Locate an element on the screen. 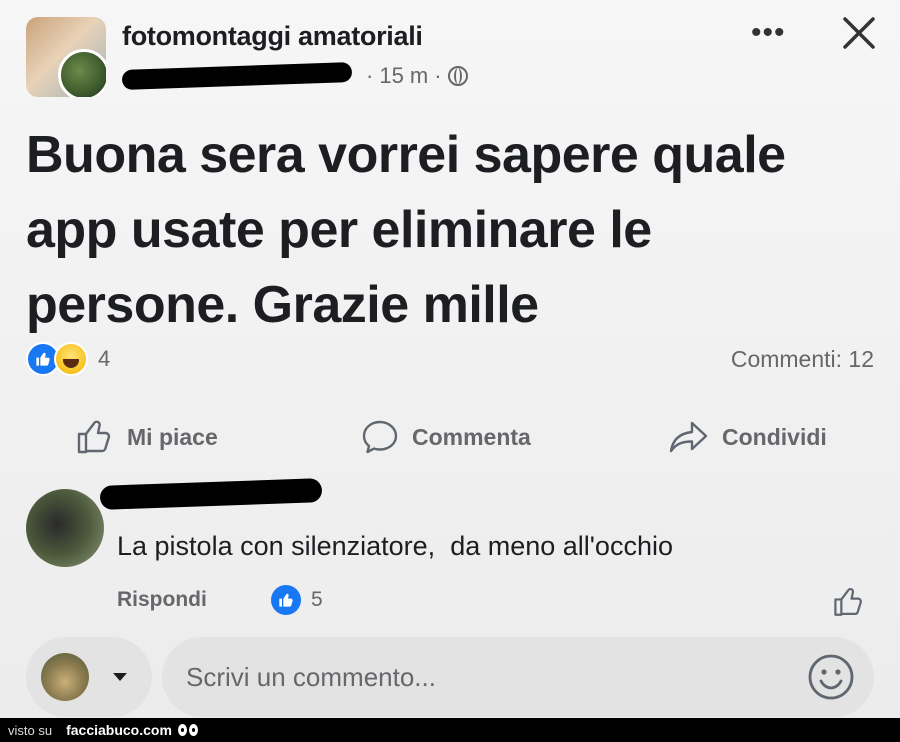  self-avatar is located at coordinates (65, 677).